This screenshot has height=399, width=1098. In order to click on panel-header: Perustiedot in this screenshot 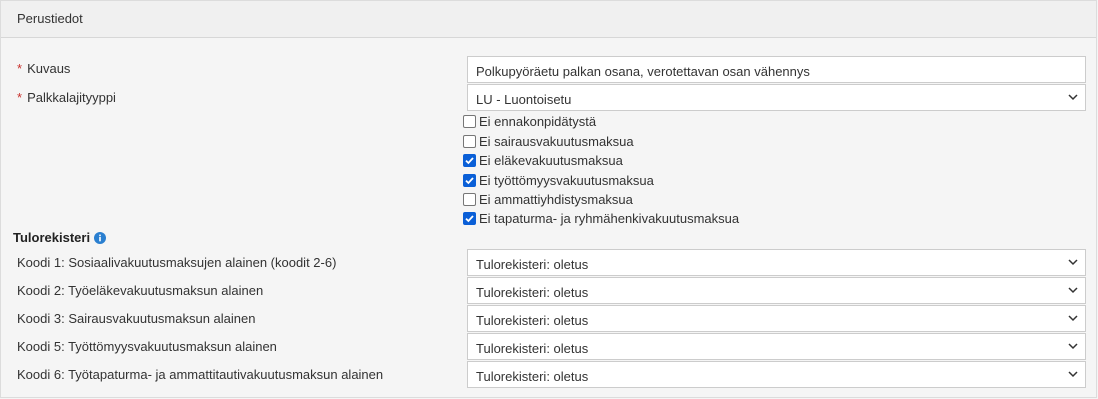, I will do `click(548, 19)`.